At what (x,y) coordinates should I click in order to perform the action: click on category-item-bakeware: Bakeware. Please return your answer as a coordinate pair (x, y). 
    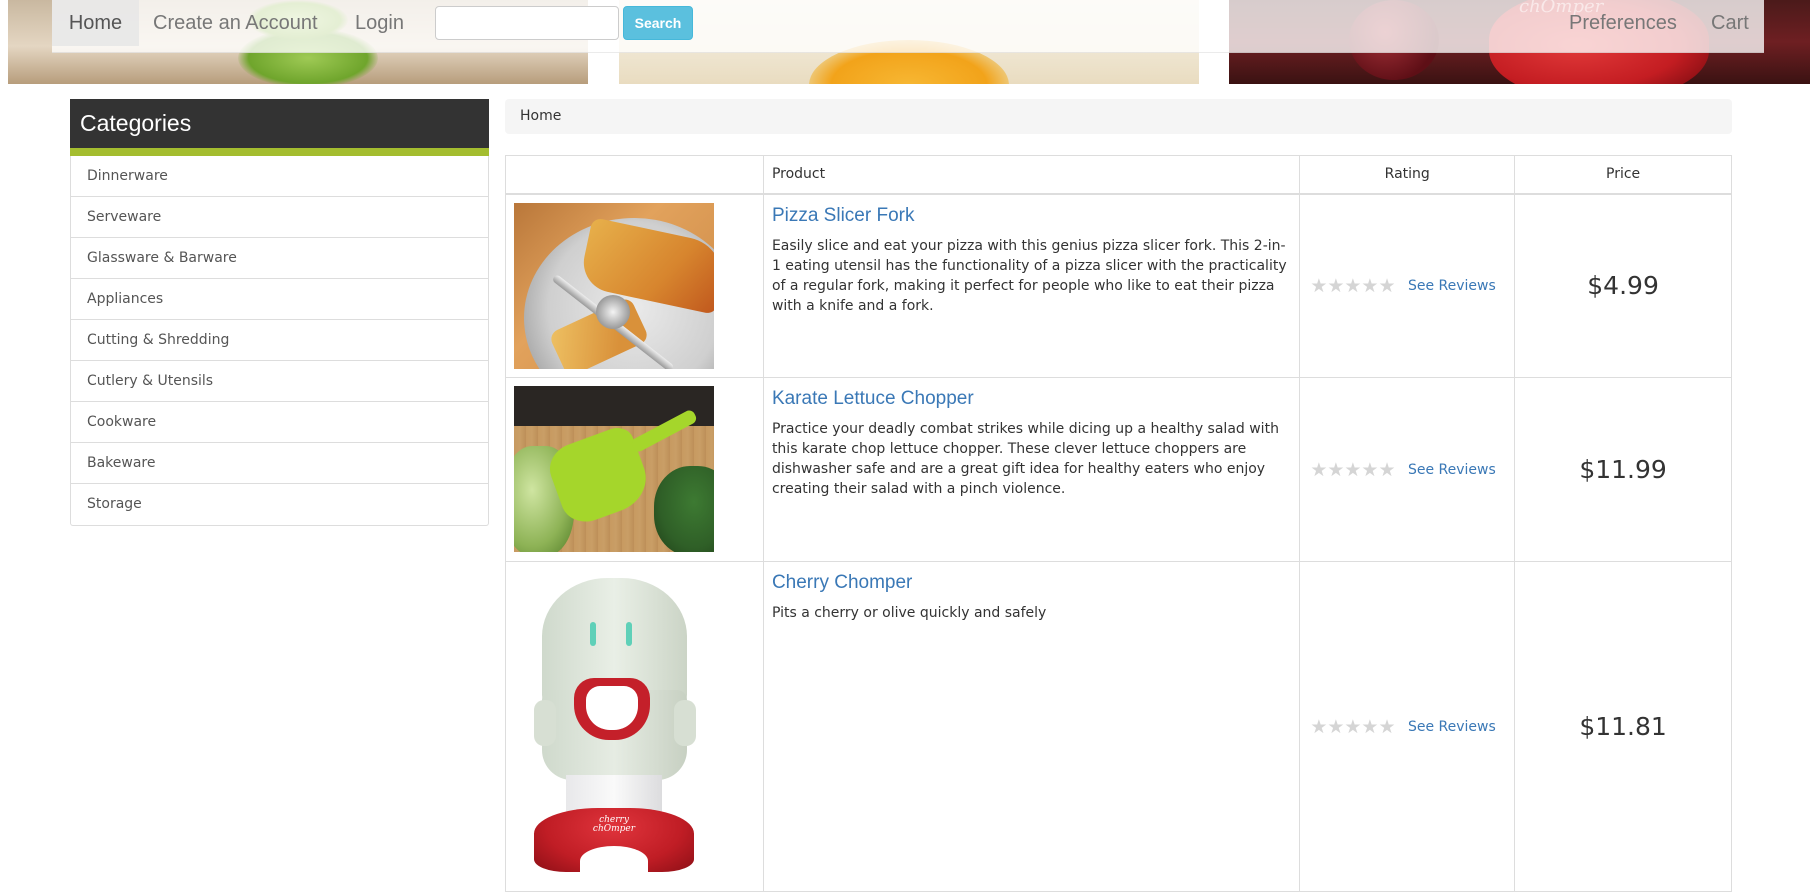
    Looking at the image, I should click on (279, 463).